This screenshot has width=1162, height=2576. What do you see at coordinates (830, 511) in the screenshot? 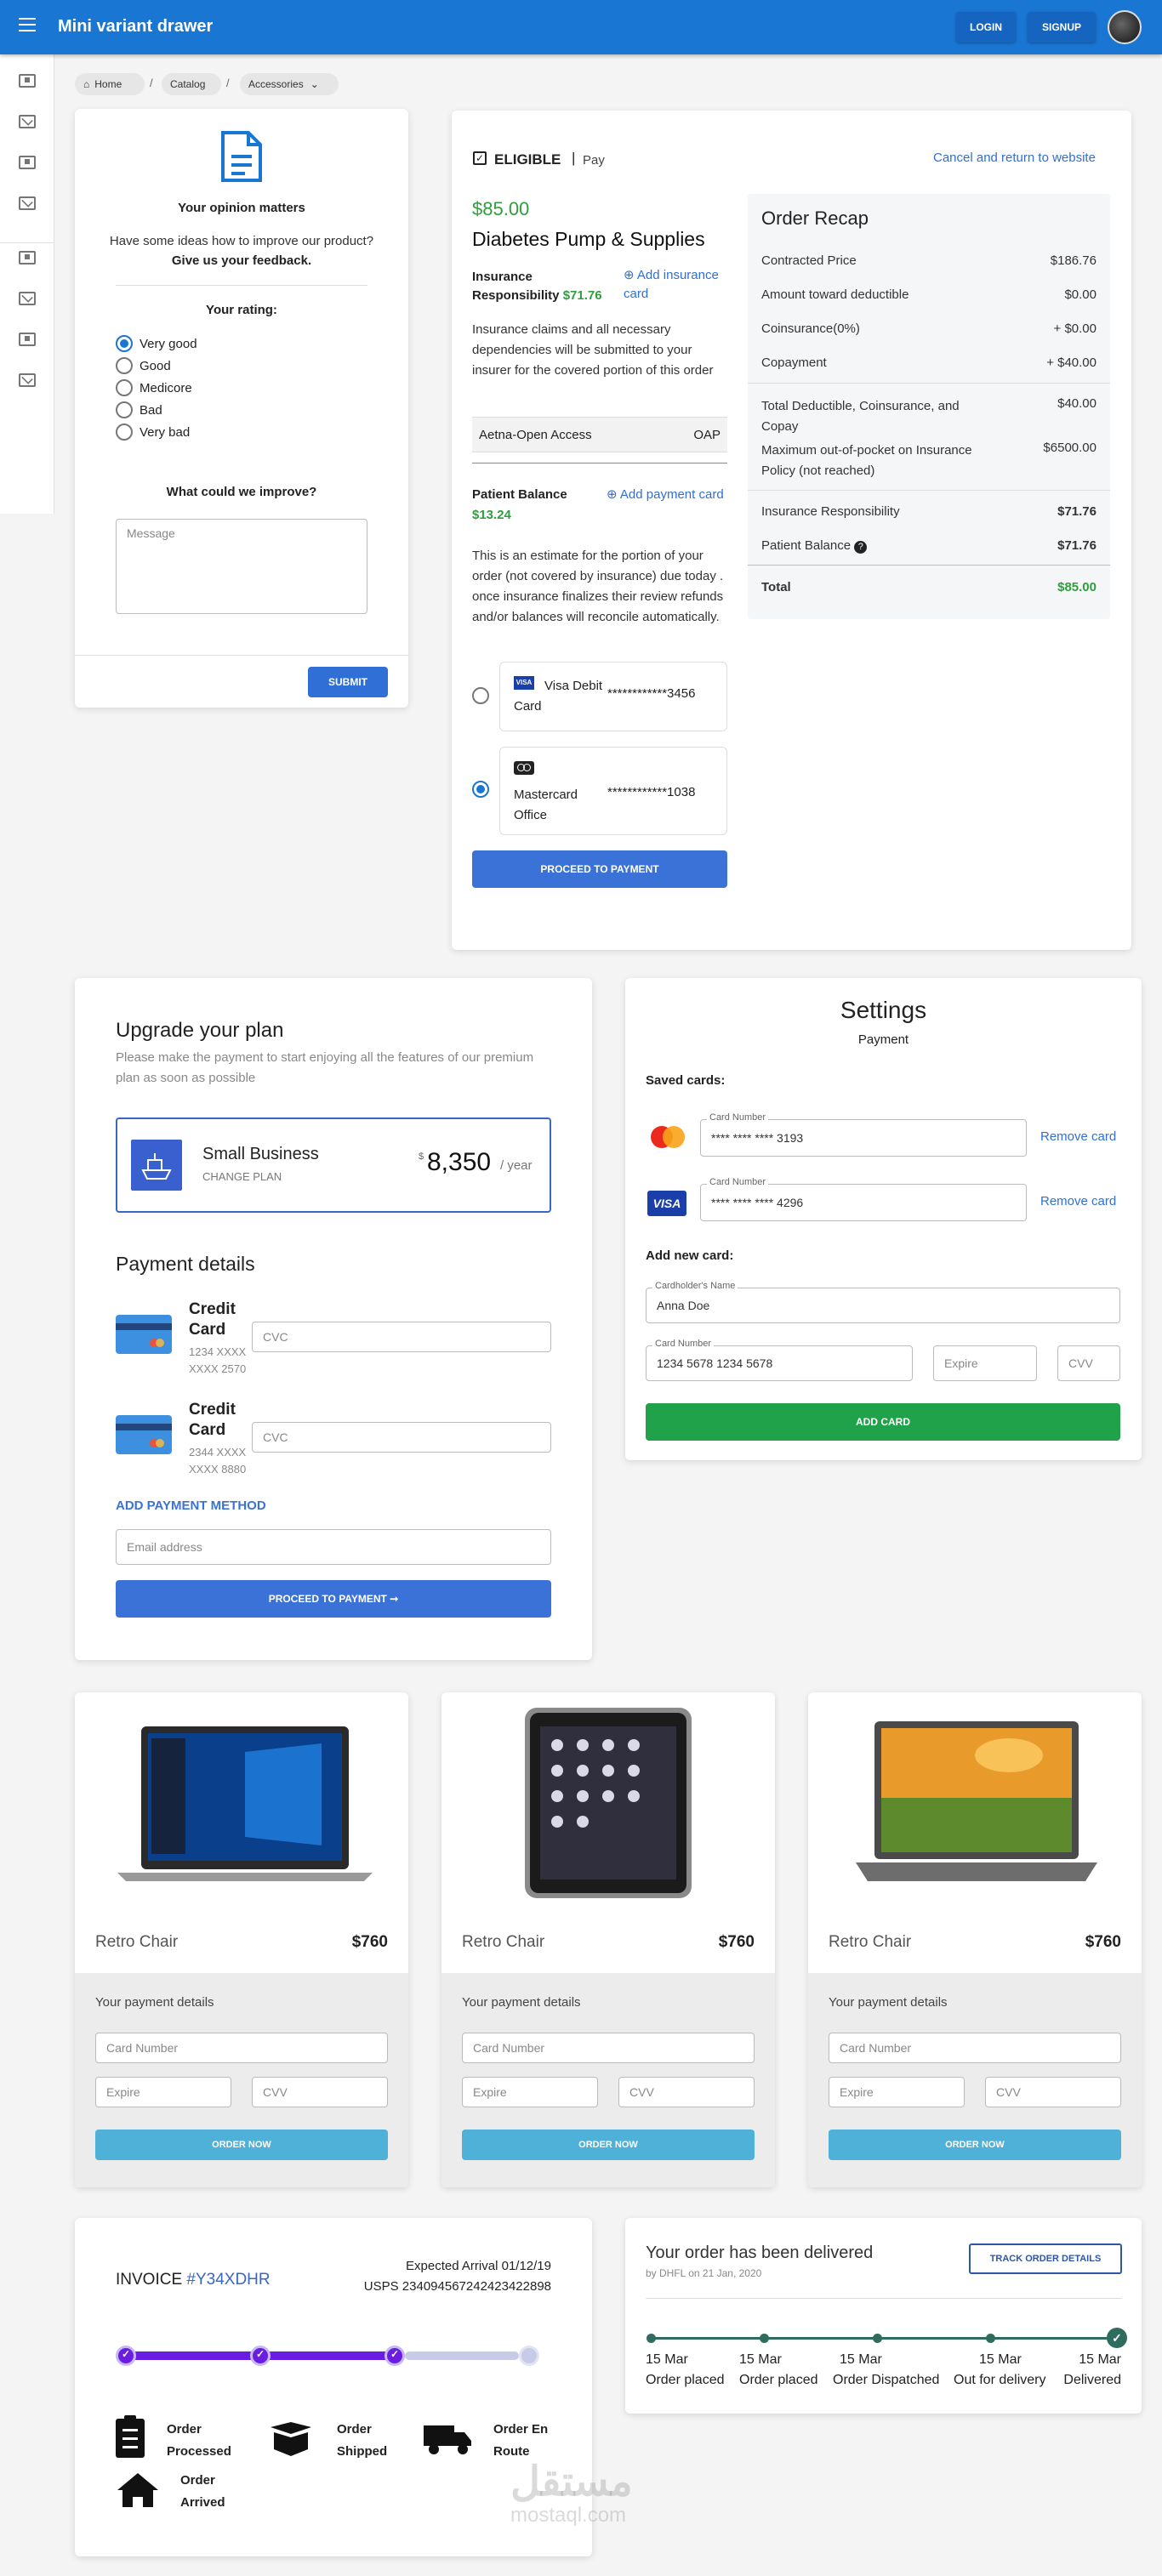
I see `recap-label: Insurance Responsibility` at bounding box center [830, 511].